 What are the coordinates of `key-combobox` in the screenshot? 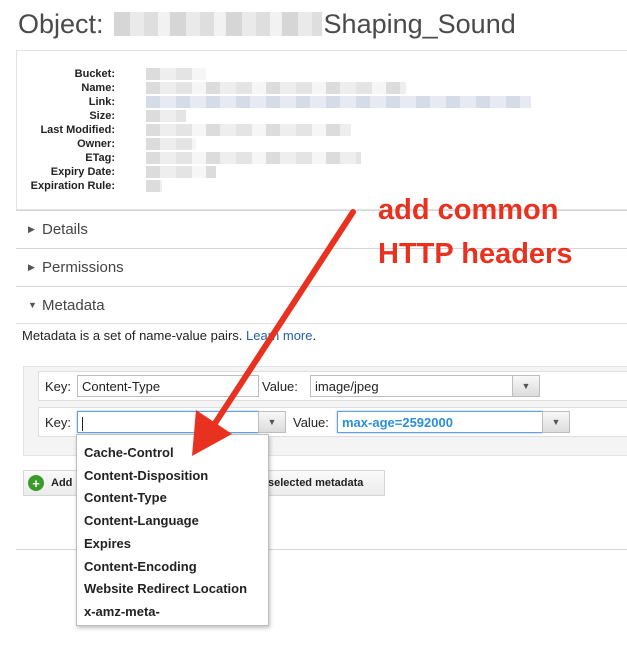 It's located at (168, 422).